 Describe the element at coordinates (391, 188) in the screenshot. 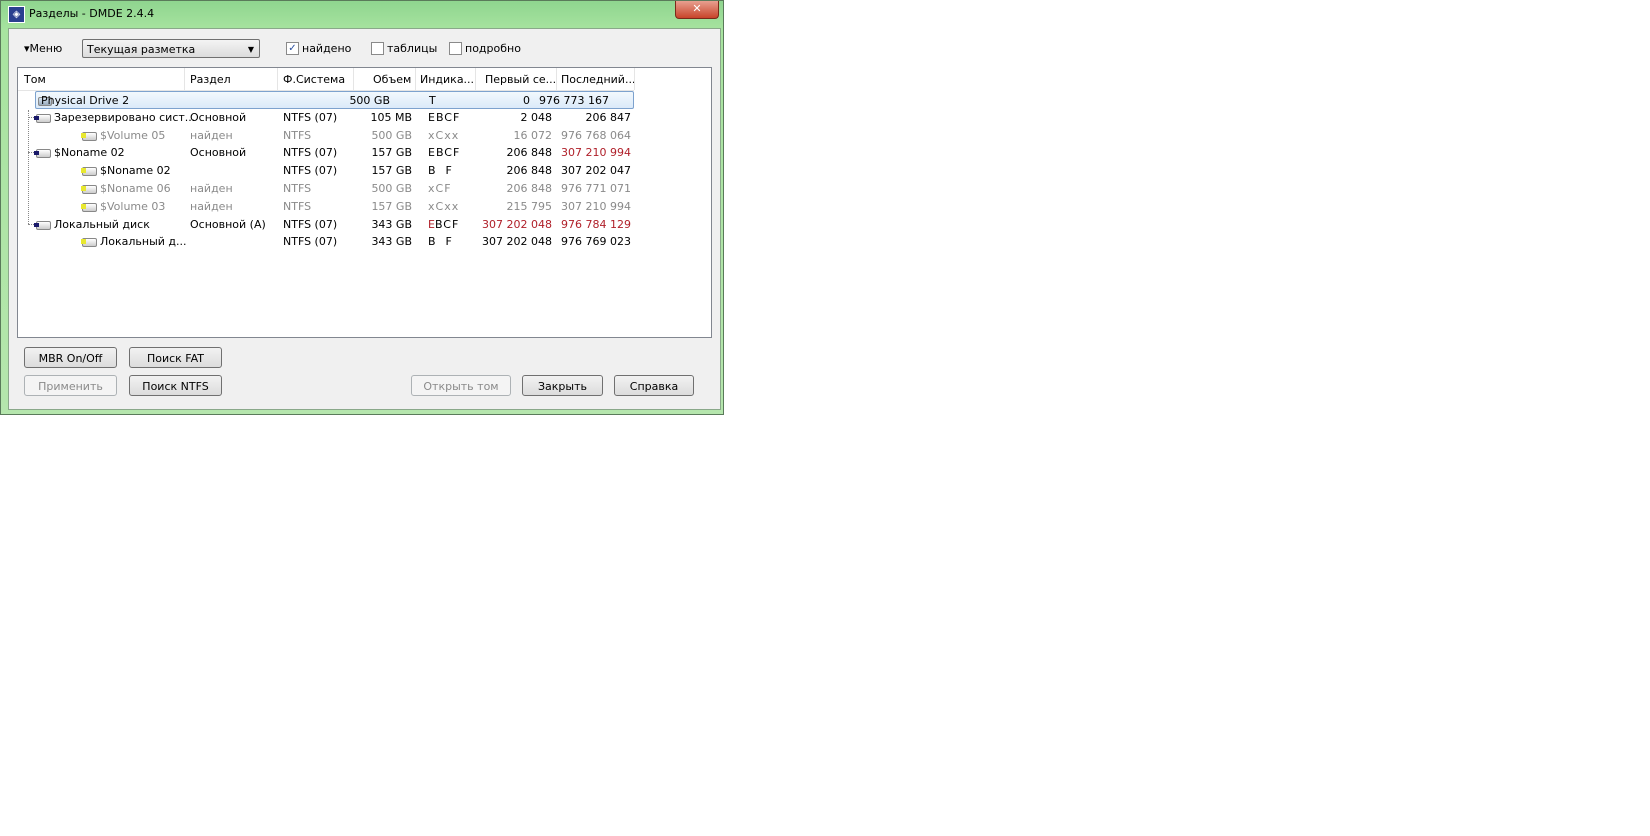

I see `size: 500 GB` at that location.